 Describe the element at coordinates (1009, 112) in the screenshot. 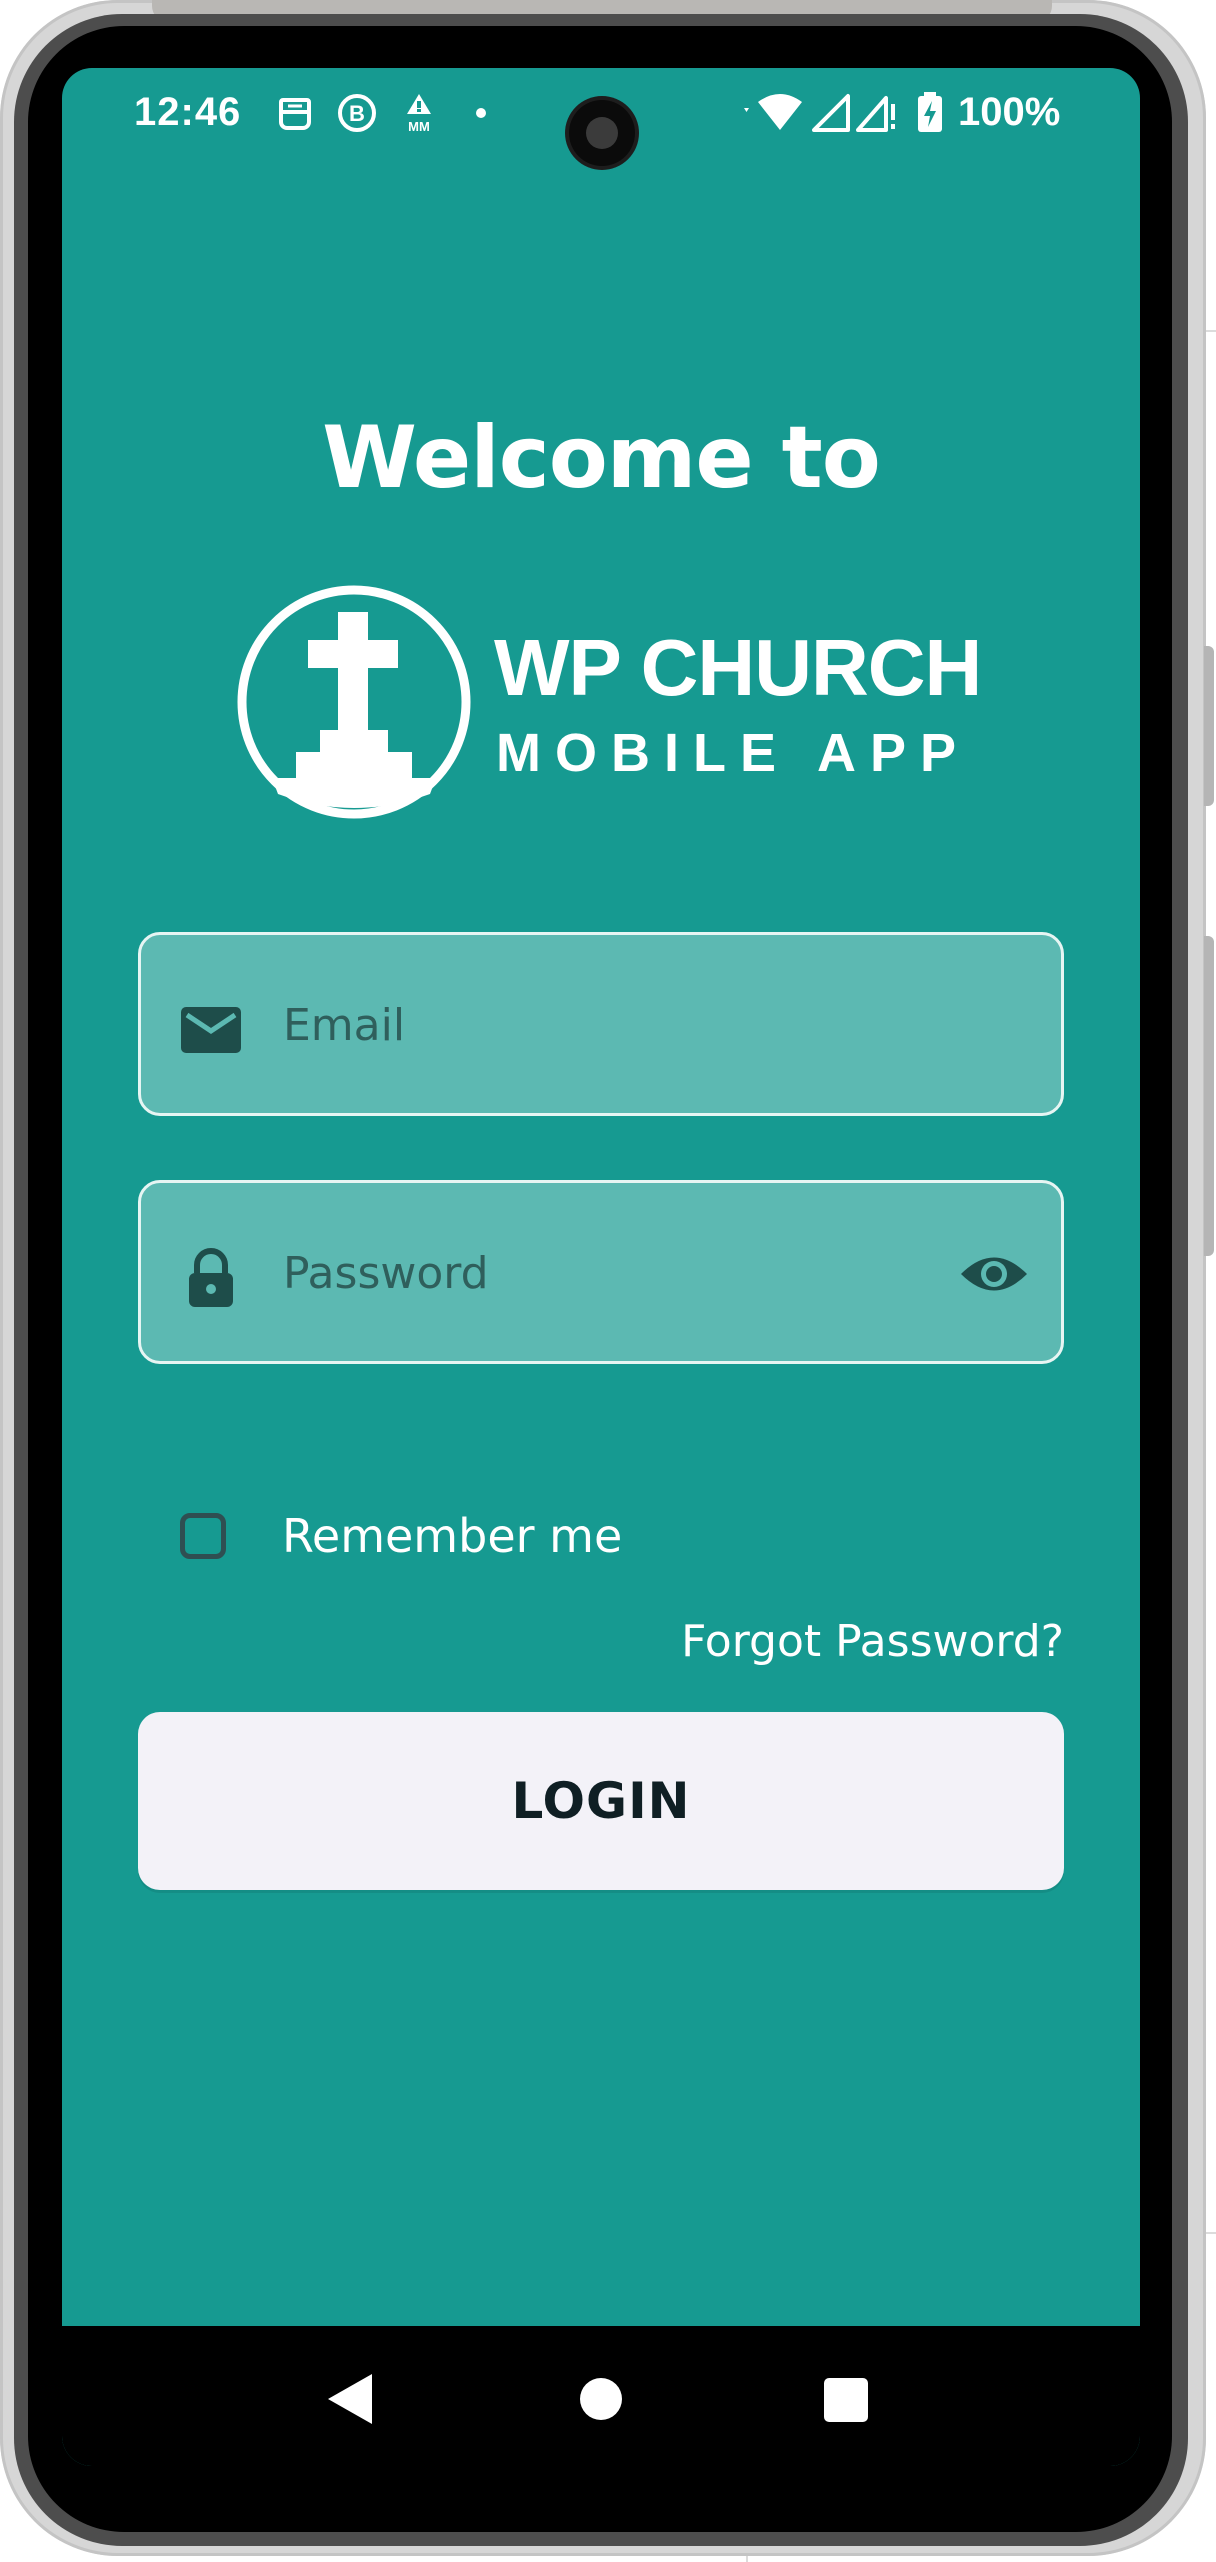

I see `battery-percentage: 100%` at that location.